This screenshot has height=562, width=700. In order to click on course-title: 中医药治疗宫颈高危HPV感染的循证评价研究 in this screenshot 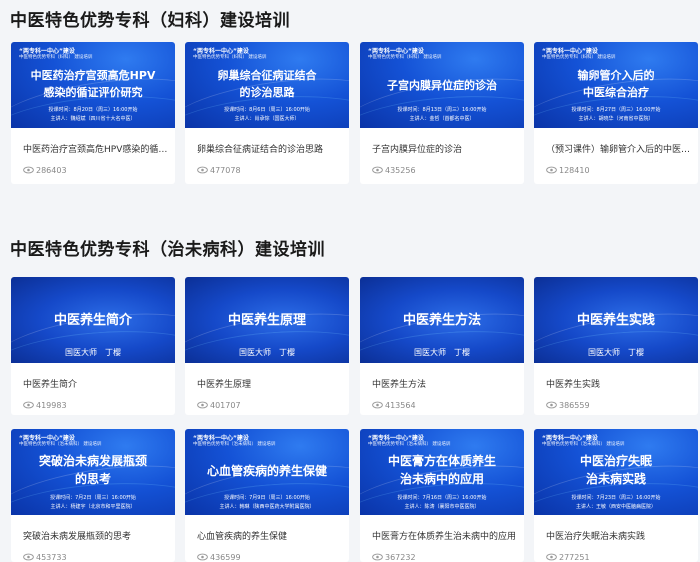, I will do `click(97, 148)`.